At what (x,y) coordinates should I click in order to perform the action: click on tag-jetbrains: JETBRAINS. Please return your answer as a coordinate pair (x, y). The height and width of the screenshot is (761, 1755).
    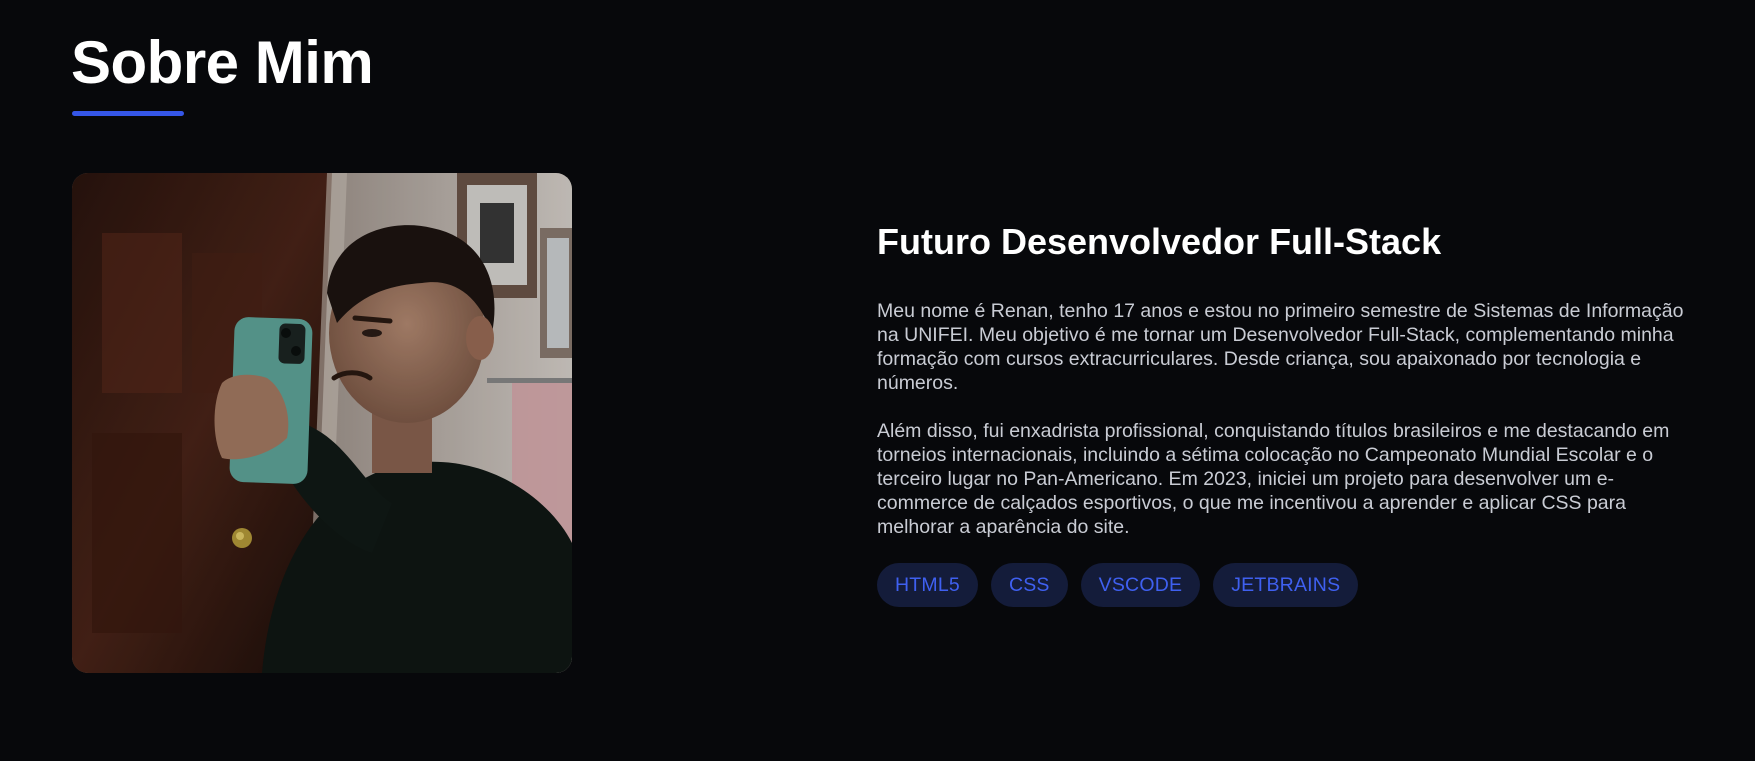
    Looking at the image, I should click on (1286, 585).